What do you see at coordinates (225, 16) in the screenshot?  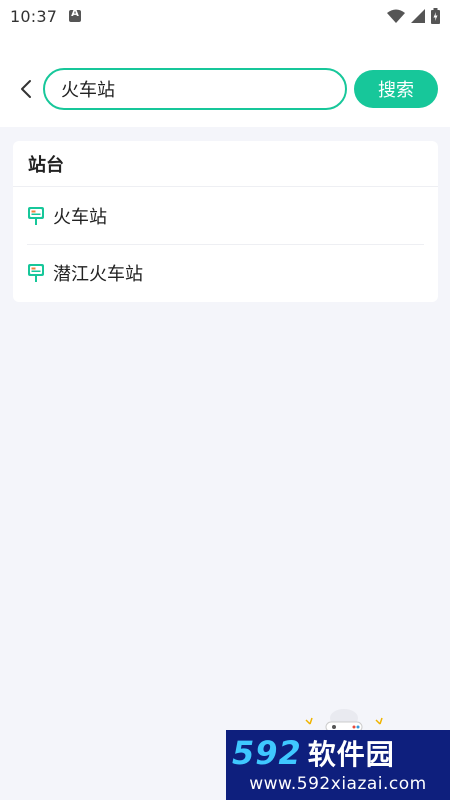 I see `status-bar: 10:37` at bounding box center [225, 16].